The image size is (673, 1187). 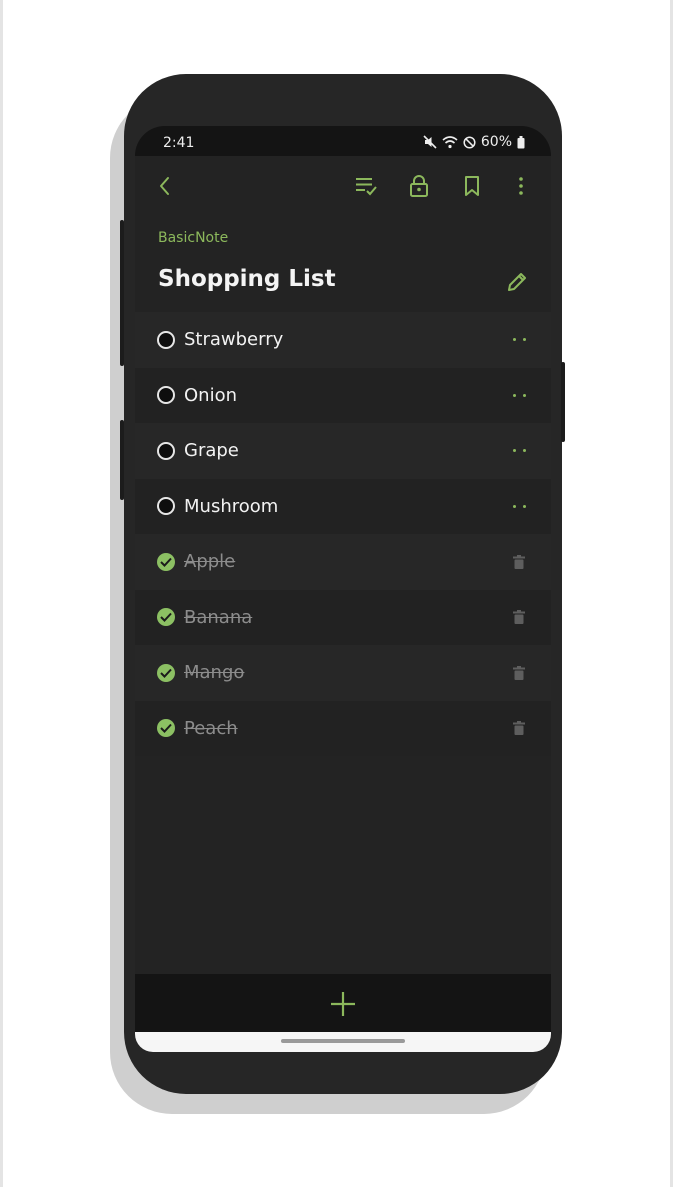 What do you see at coordinates (343, 506) in the screenshot?
I see `list-item: Mushroom` at bounding box center [343, 506].